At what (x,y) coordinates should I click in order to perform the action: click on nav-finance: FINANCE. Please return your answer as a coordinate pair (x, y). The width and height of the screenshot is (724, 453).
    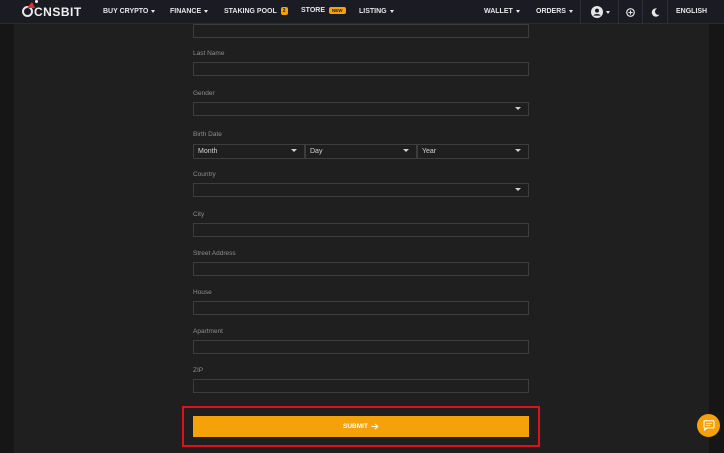
    Looking at the image, I should click on (189, 11).